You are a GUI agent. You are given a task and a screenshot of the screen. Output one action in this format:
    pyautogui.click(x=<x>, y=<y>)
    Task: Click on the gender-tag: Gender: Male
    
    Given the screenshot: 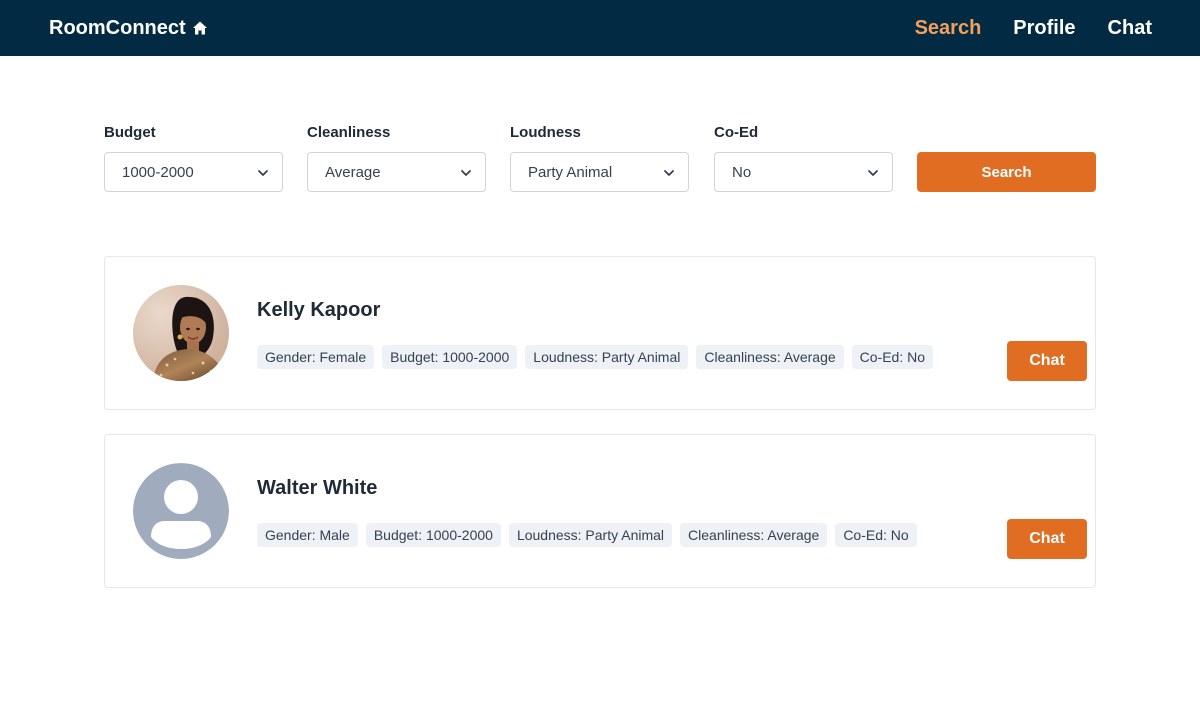 What is the action you would take?
    pyautogui.click(x=307, y=535)
    